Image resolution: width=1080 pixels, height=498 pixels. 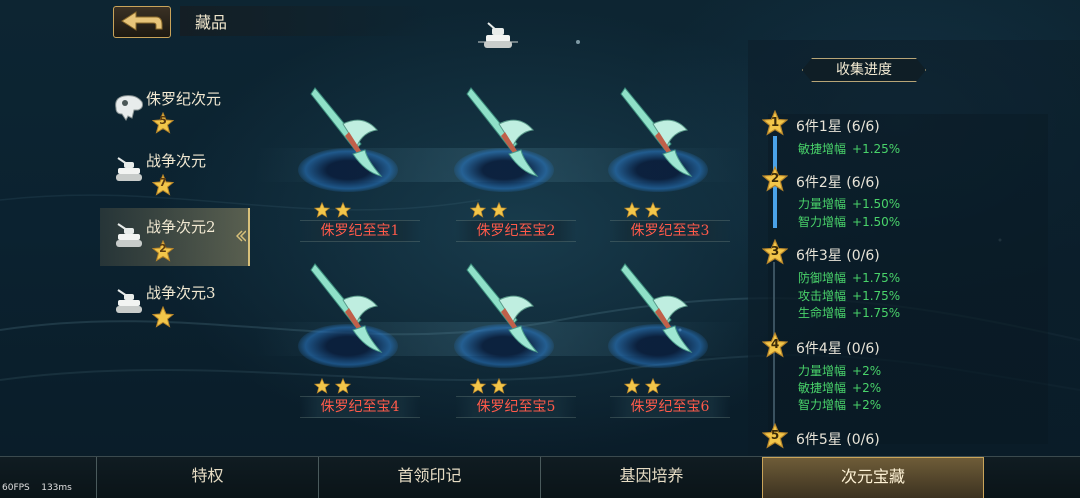 I want to click on bonus-row: 智力增幅 +2%, so click(x=839, y=404).